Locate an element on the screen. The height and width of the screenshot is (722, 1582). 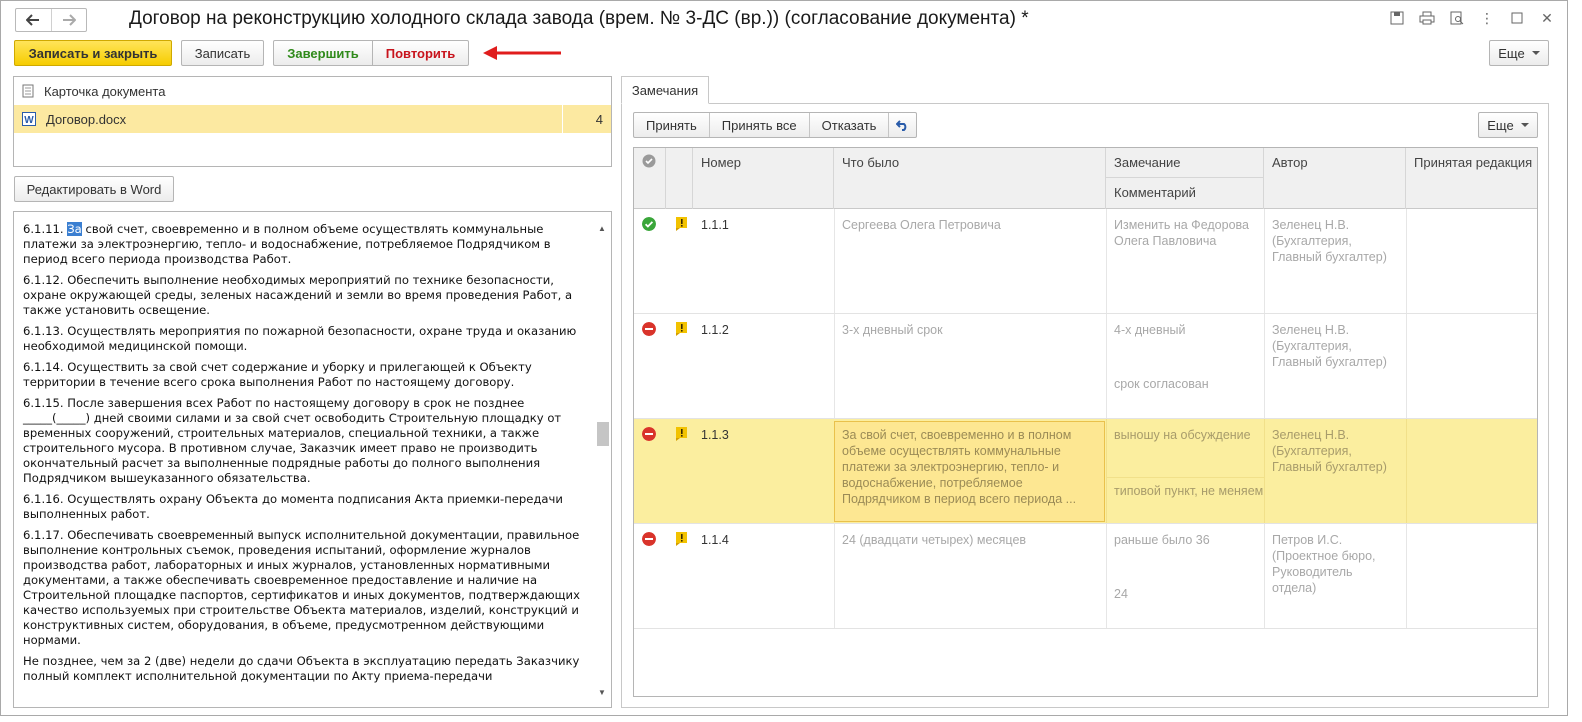
vertical-scrollbar: ▲ ▼ is located at coordinates (602, 460).